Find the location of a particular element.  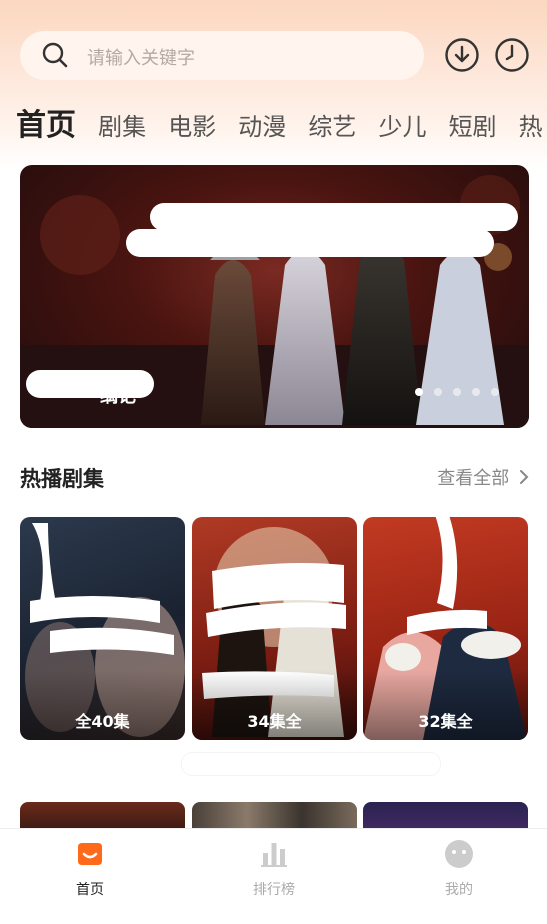

download-icon is located at coordinates (462, 55).